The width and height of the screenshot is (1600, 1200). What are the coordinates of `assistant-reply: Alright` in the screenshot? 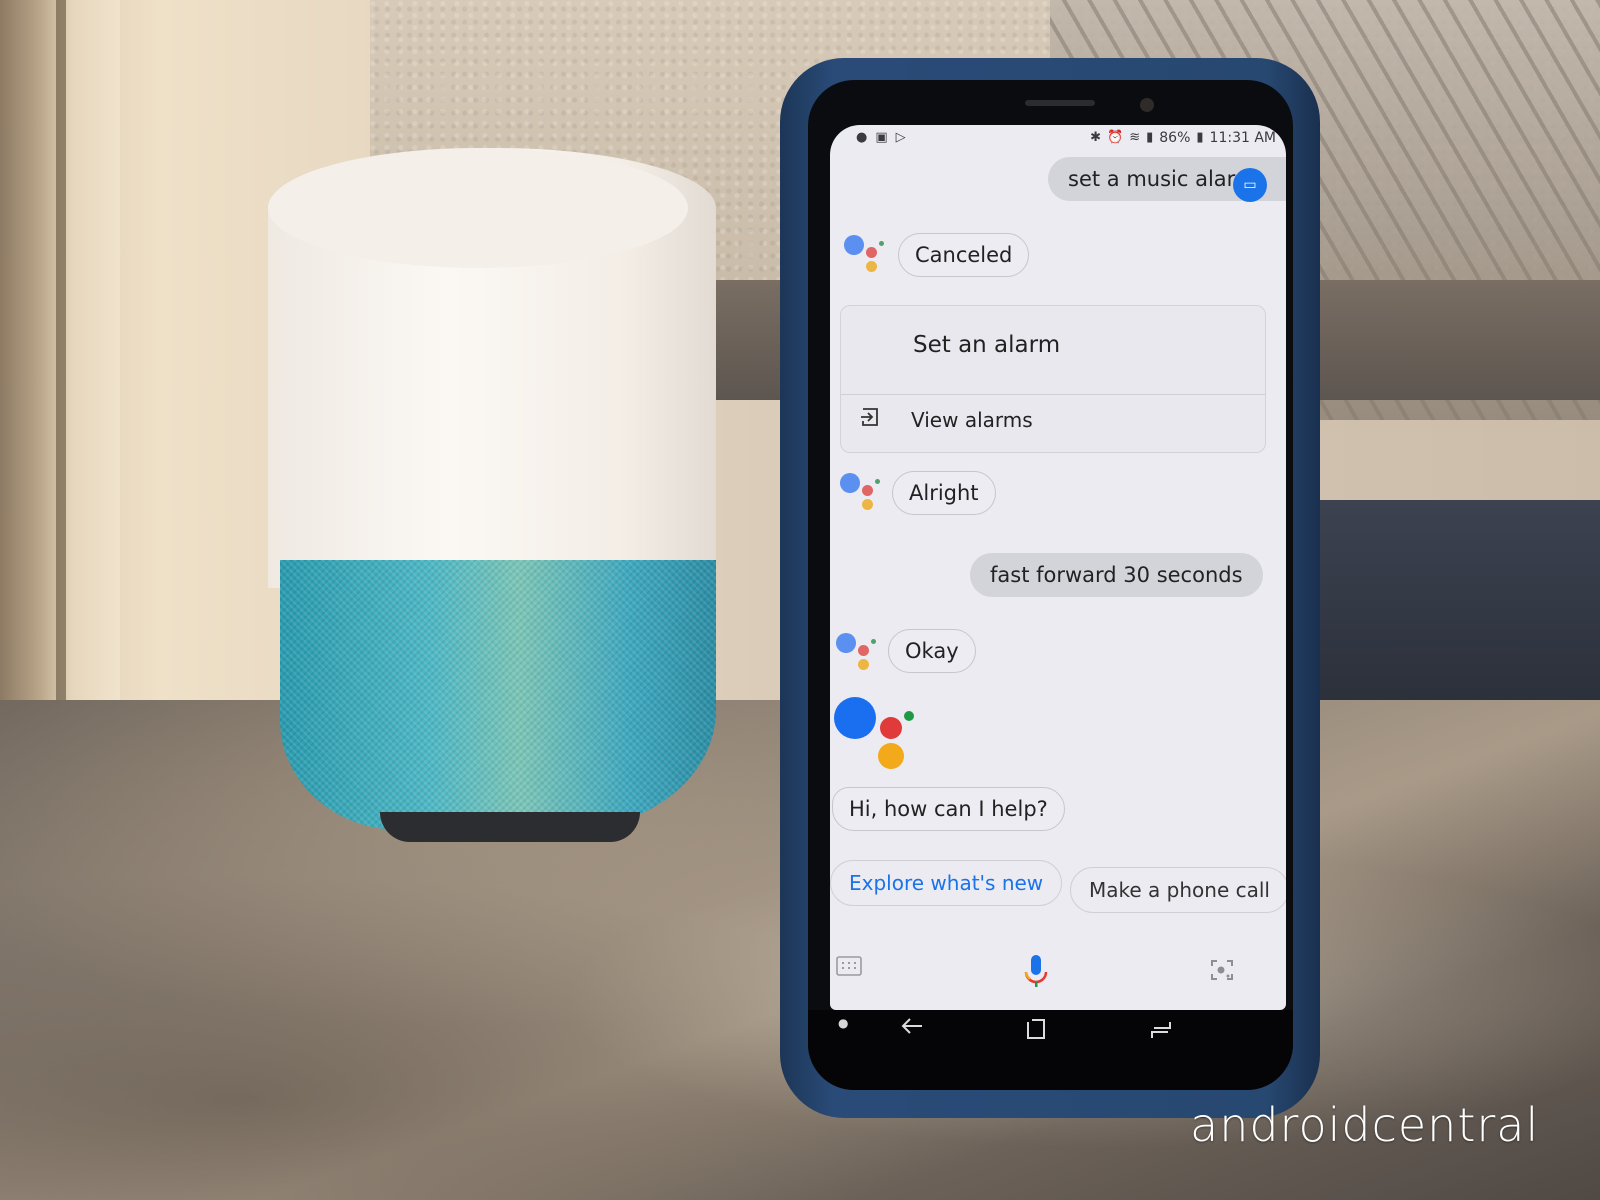 It's located at (944, 493).